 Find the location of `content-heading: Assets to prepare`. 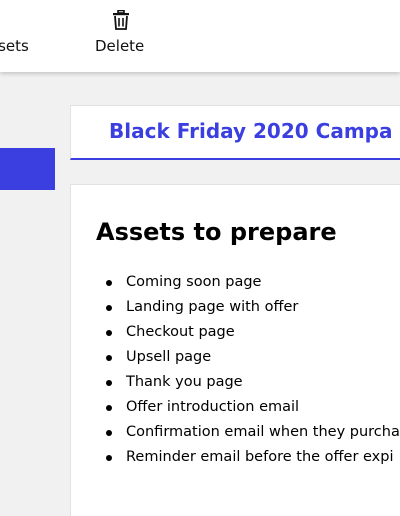

content-heading: Assets to prepare is located at coordinates (216, 232).